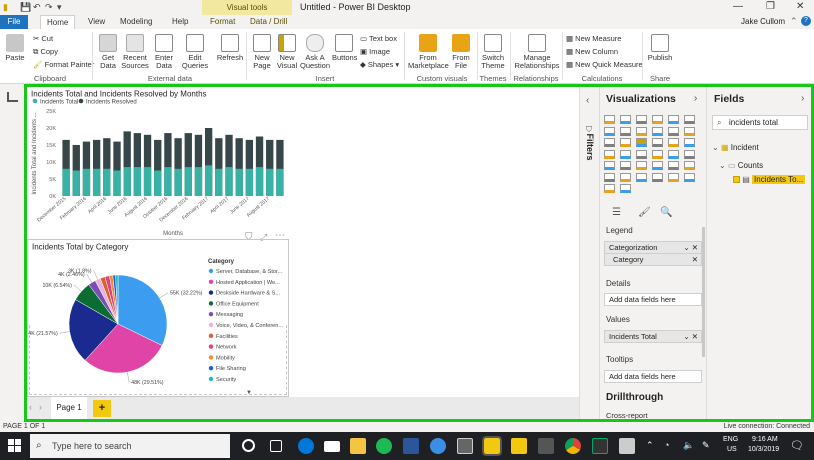 Image resolution: width=814 pixels, height=460 pixels. Describe the element at coordinates (593, 38) in the screenshot. I see `new-measure-button: ▦ New Measure` at that location.